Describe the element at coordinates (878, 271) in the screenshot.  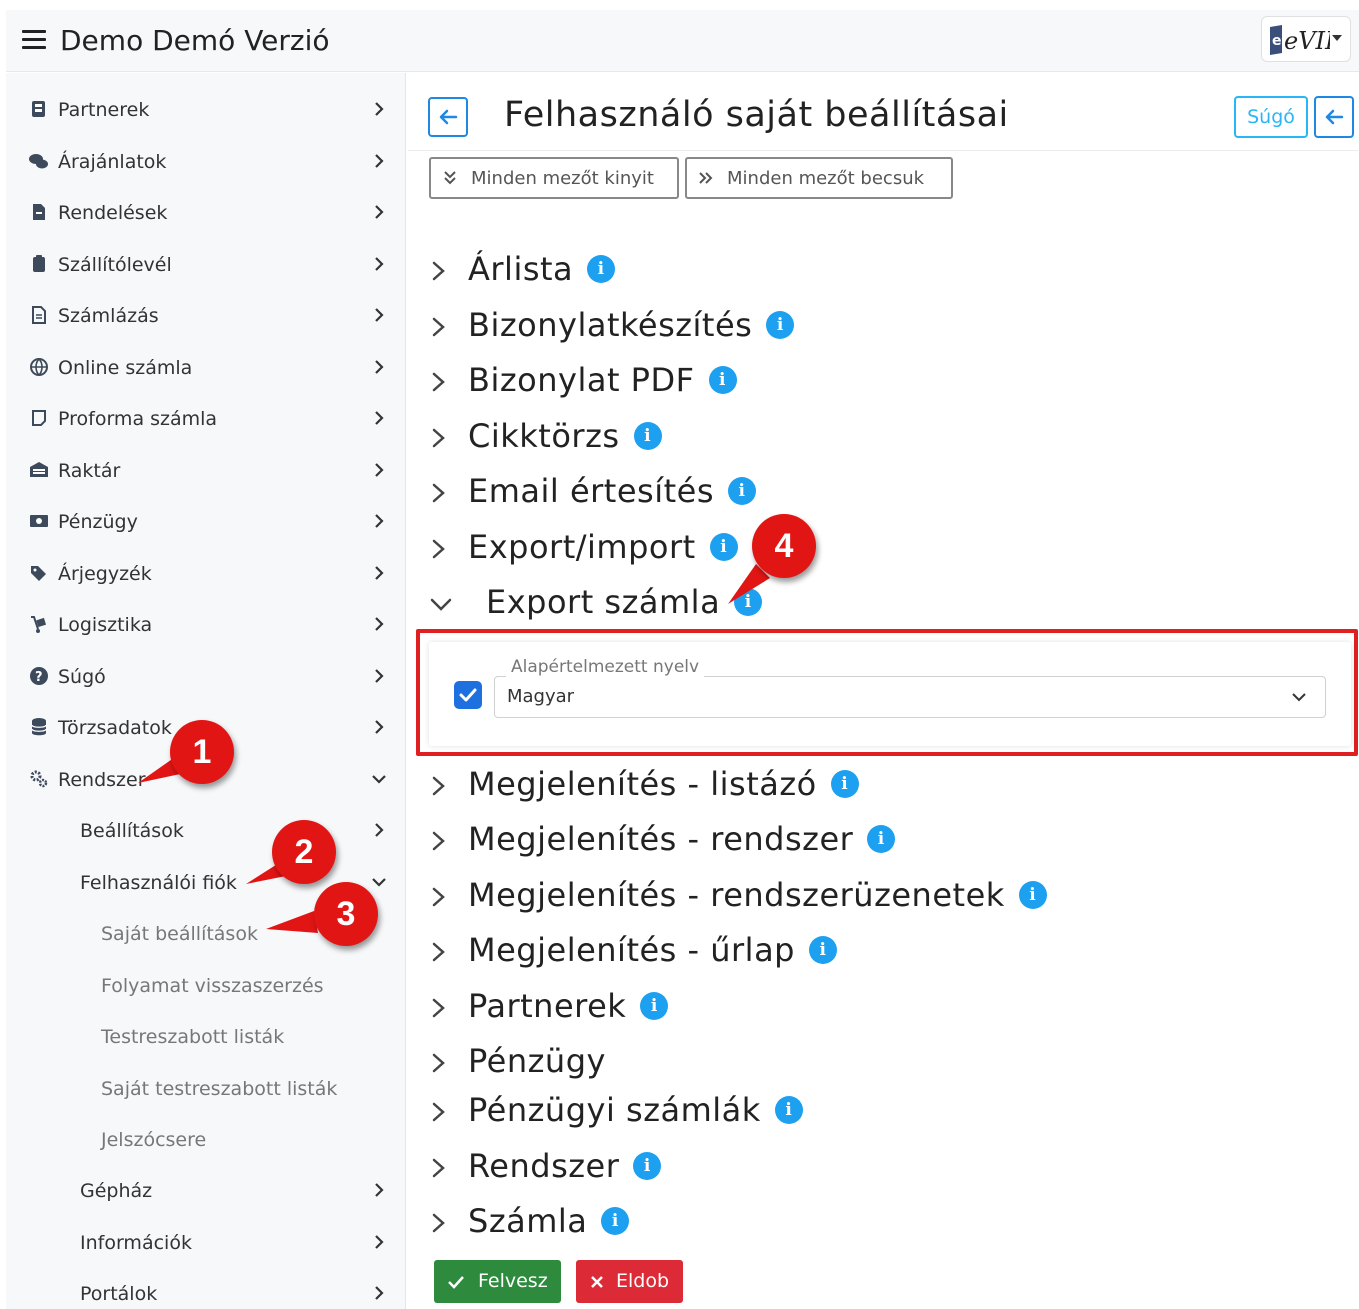
I see `settings-section: Árlista i` at that location.